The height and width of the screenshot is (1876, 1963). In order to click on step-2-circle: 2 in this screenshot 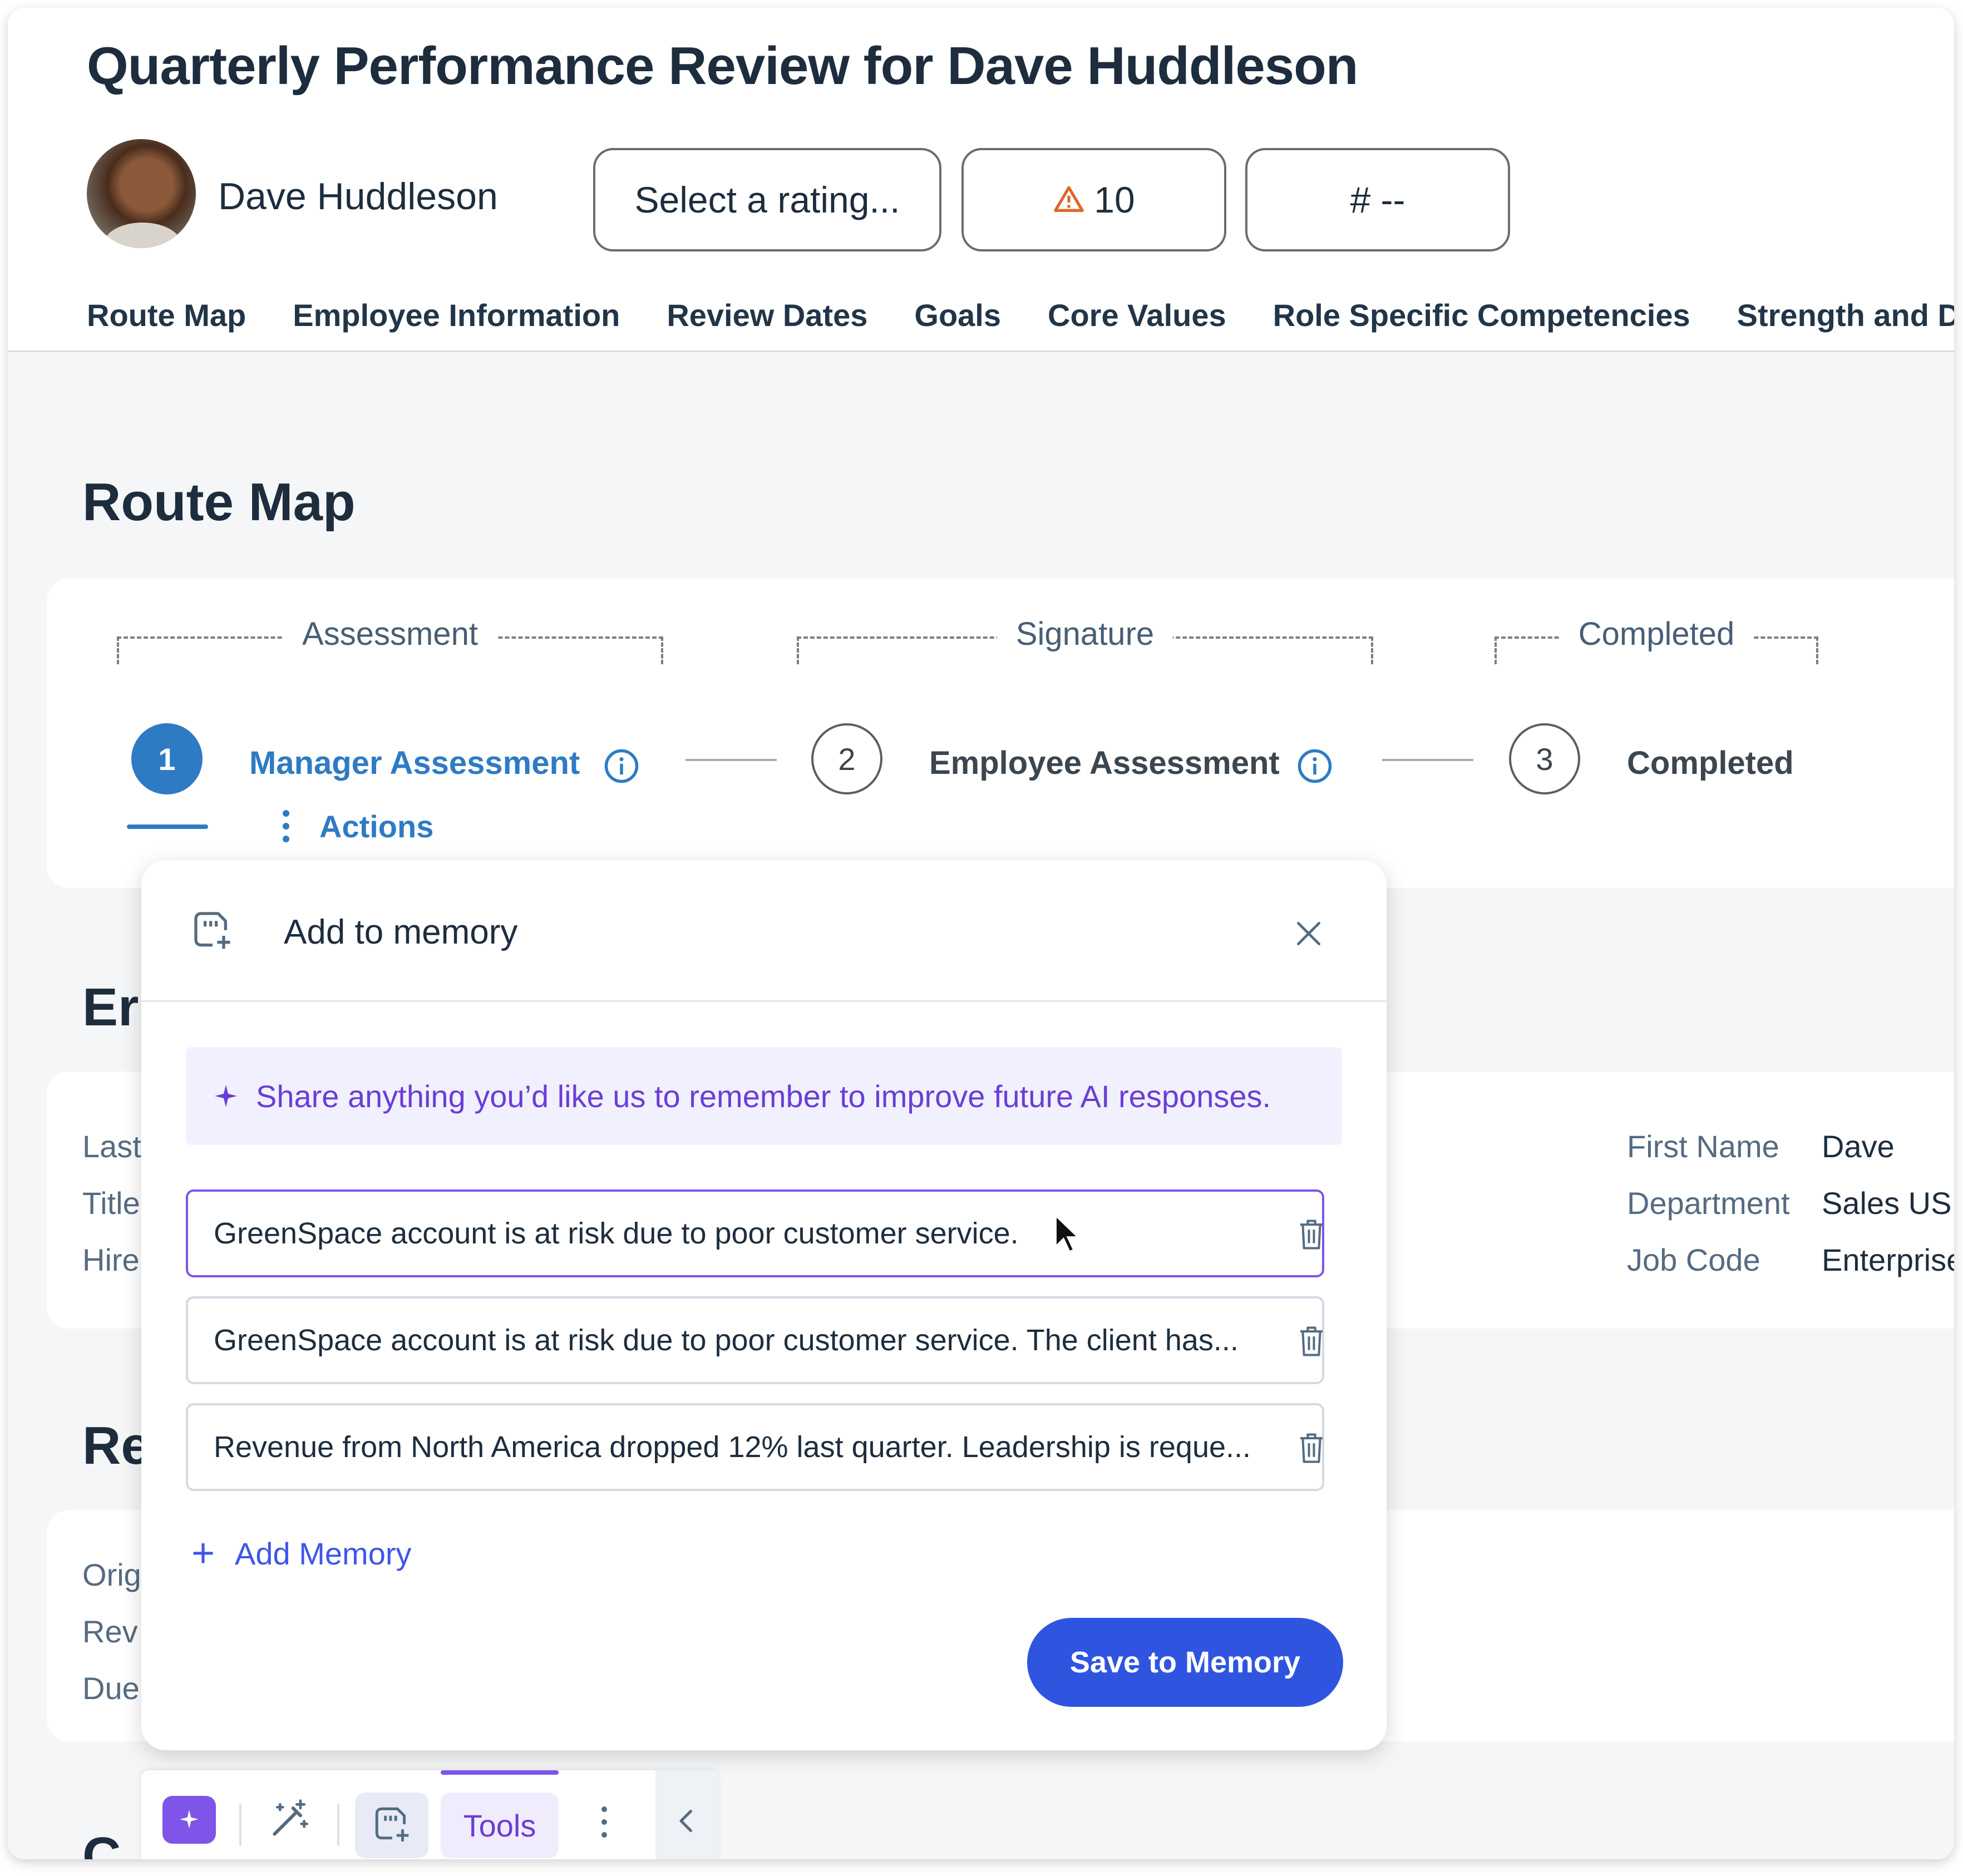, I will do `click(847, 758)`.